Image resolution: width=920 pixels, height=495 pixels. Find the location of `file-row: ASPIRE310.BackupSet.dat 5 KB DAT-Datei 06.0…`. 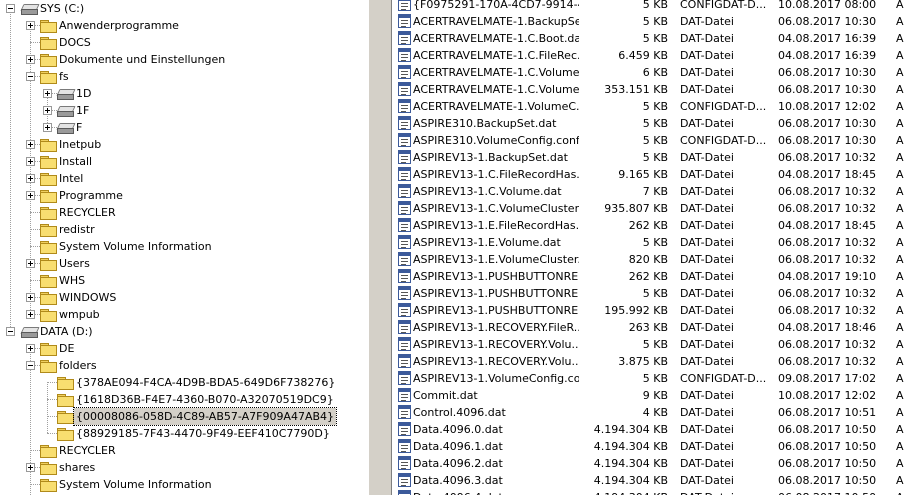

file-row: ASPIRE310.BackupSet.dat 5 KB DAT-Datei 06.0… is located at coordinates (656, 123).